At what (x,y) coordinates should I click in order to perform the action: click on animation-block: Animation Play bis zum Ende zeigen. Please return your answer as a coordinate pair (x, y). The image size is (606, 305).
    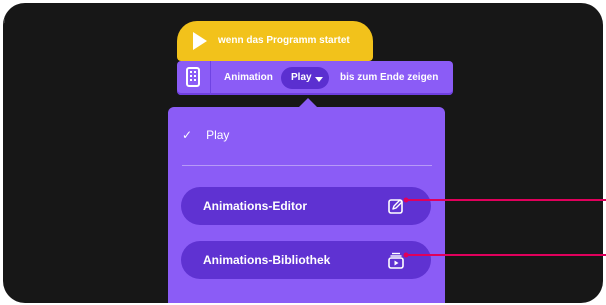
    Looking at the image, I should click on (315, 78).